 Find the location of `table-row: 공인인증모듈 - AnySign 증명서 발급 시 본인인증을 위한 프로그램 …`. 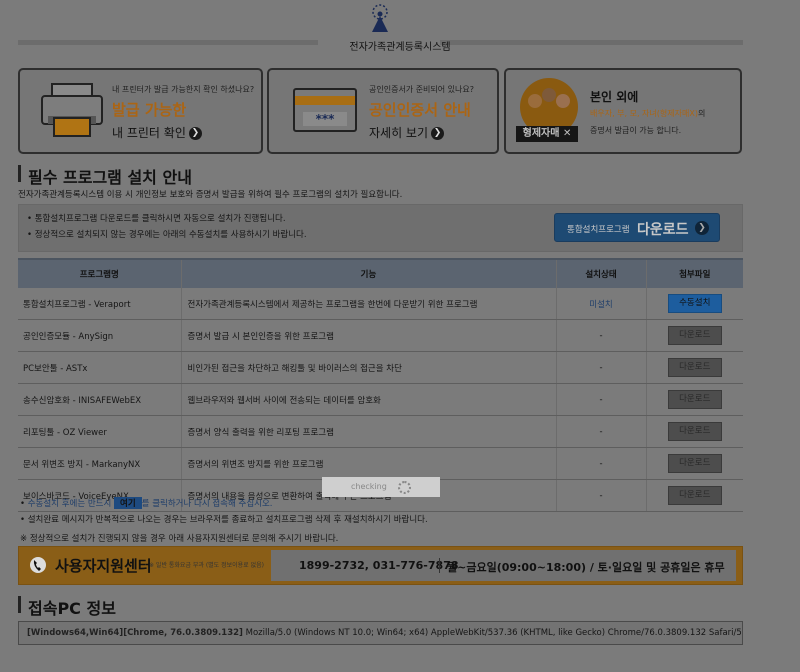

table-row: 공인인증모듈 - AnySign 증명서 발급 시 본인인증을 위한 프로그램 … is located at coordinates (380, 335).